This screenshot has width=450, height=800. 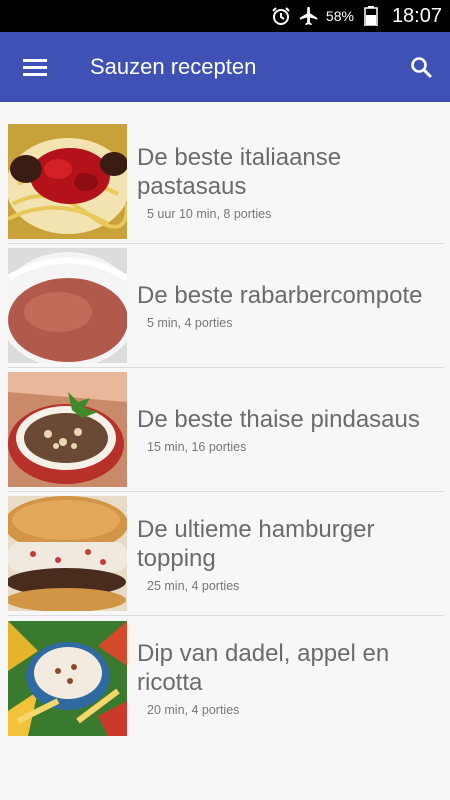 What do you see at coordinates (280, 295) in the screenshot?
I see `recipe-title: De beste rabarbercompote` at bounding box center [280, 295].